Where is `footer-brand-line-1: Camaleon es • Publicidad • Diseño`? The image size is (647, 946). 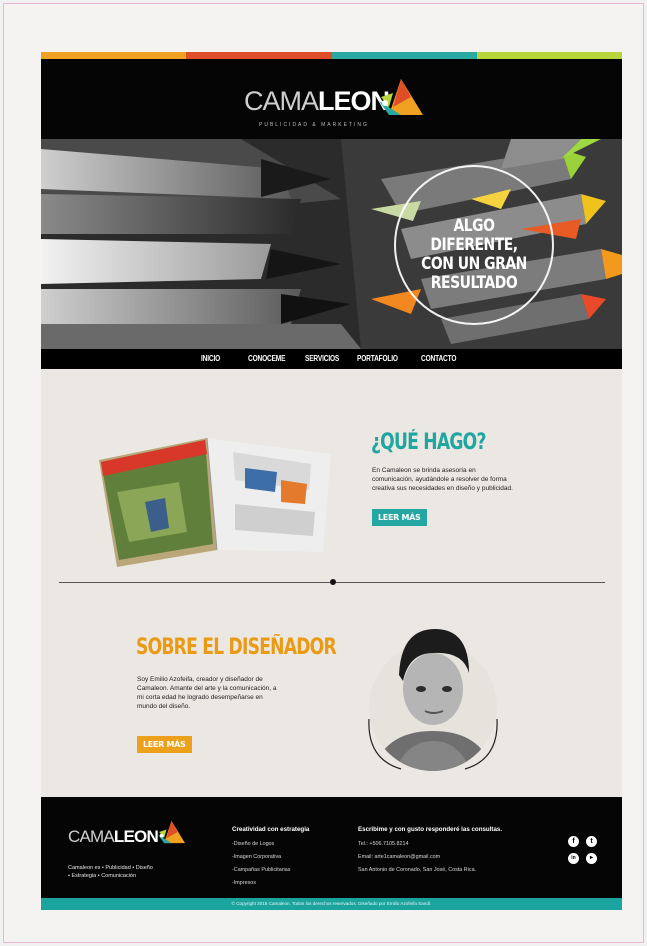
footer-brand-line-1: Camaleon es • Publicidad • Diseño is located at coordinates (110, 868).